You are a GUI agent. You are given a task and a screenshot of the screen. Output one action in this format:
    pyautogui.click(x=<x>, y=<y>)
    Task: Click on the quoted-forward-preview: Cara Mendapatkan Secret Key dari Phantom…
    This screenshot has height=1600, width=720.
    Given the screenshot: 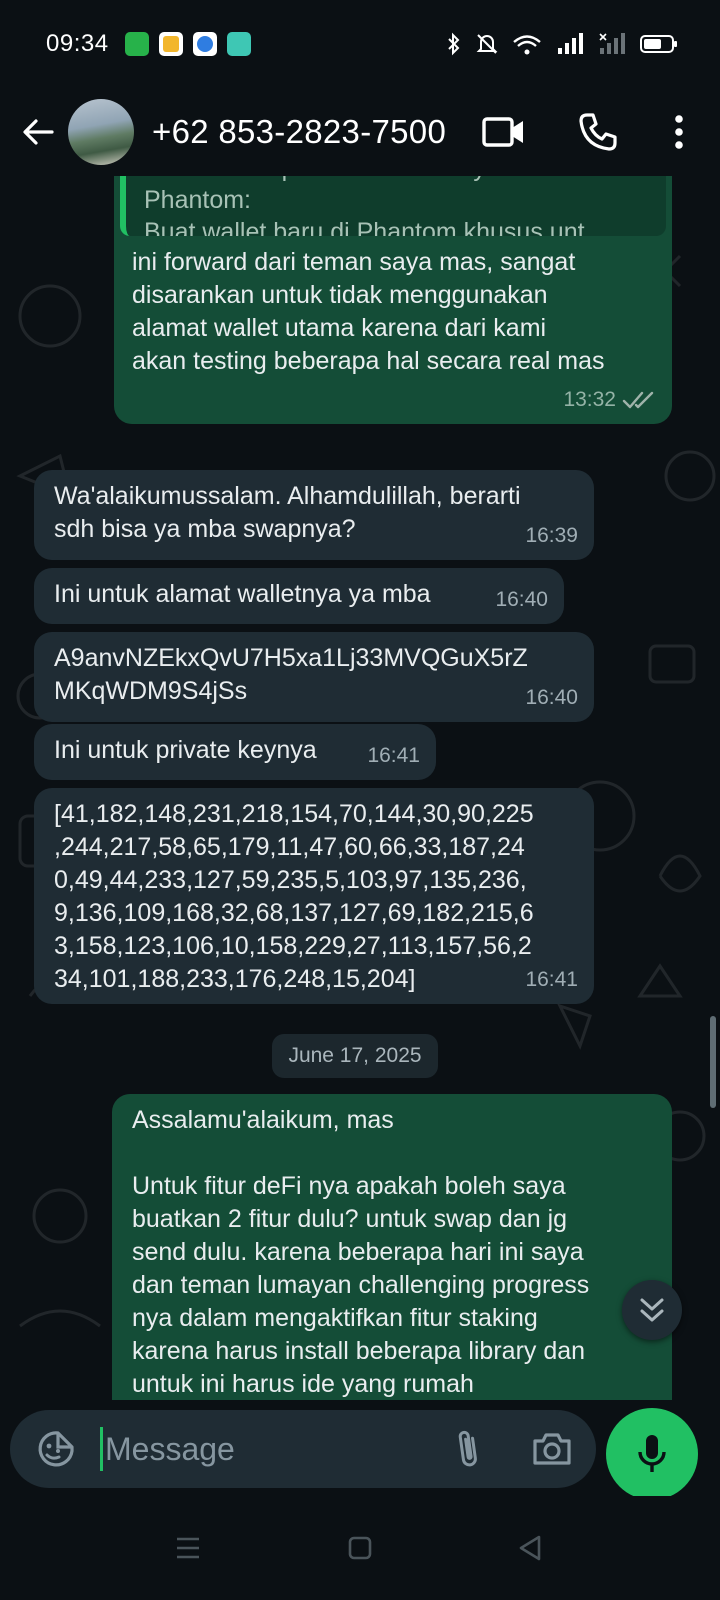 What is the action you would take?
    pyautogui.click(x=393, y=206)
    